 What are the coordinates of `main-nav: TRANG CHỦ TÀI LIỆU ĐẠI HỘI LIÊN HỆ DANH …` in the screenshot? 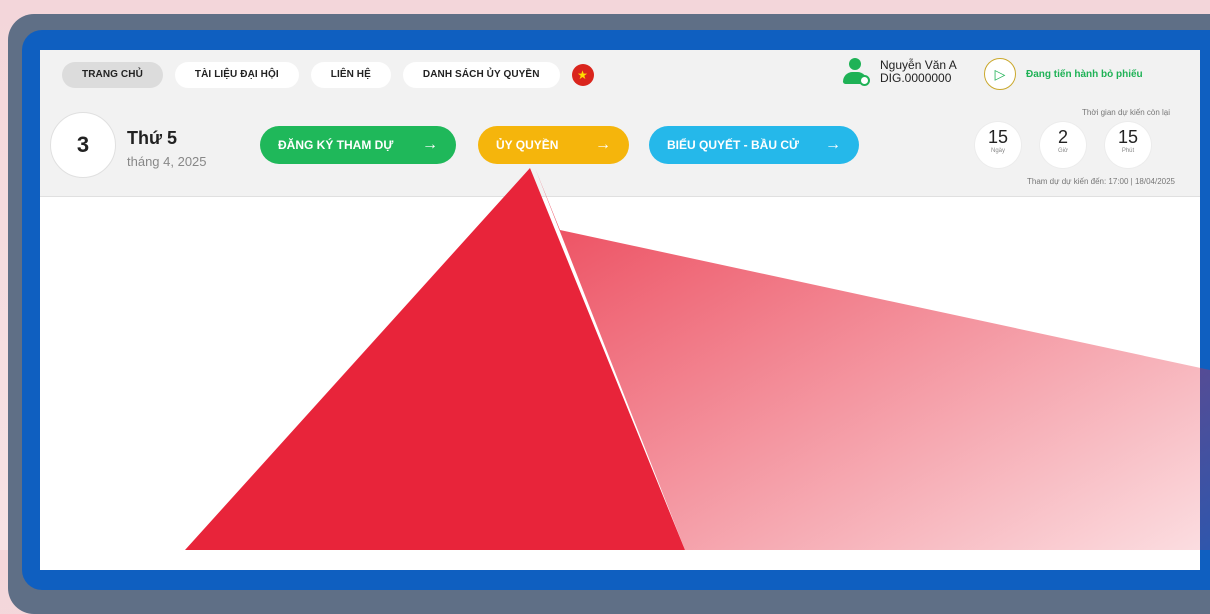 It's located at (328, 75).